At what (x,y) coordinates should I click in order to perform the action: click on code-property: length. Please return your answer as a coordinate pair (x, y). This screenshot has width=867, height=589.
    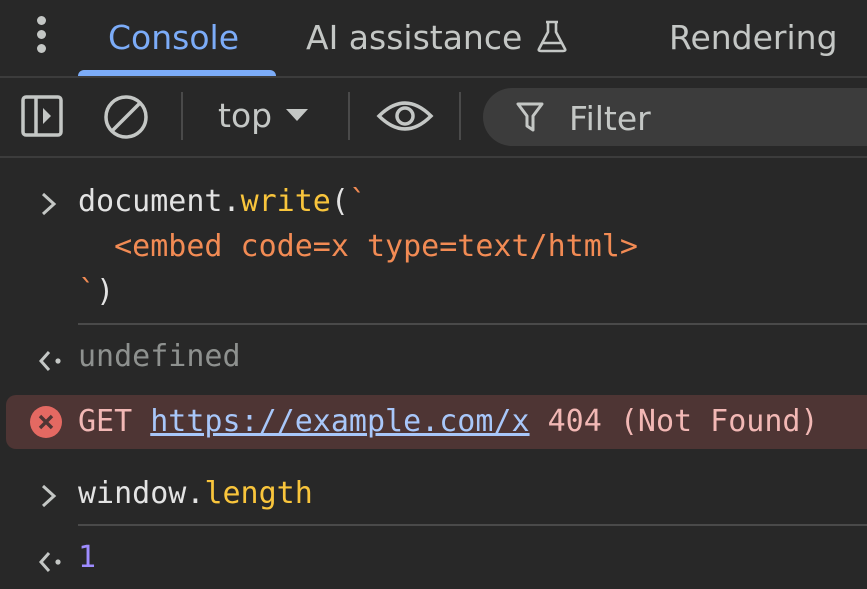
    Looking at the image, I should click on (258, 493).